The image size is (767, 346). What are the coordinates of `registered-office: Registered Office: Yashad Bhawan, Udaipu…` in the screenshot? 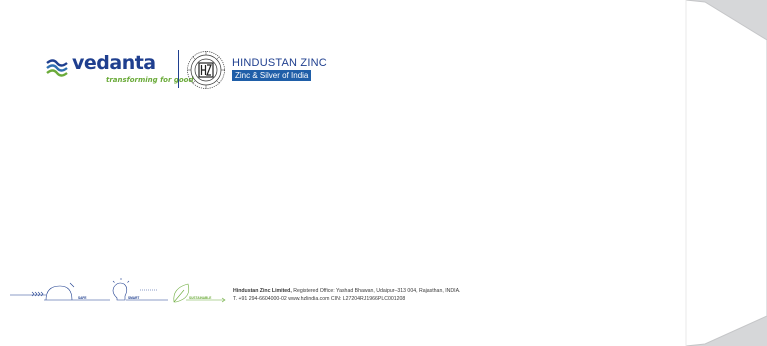 It's located at (376, 291).